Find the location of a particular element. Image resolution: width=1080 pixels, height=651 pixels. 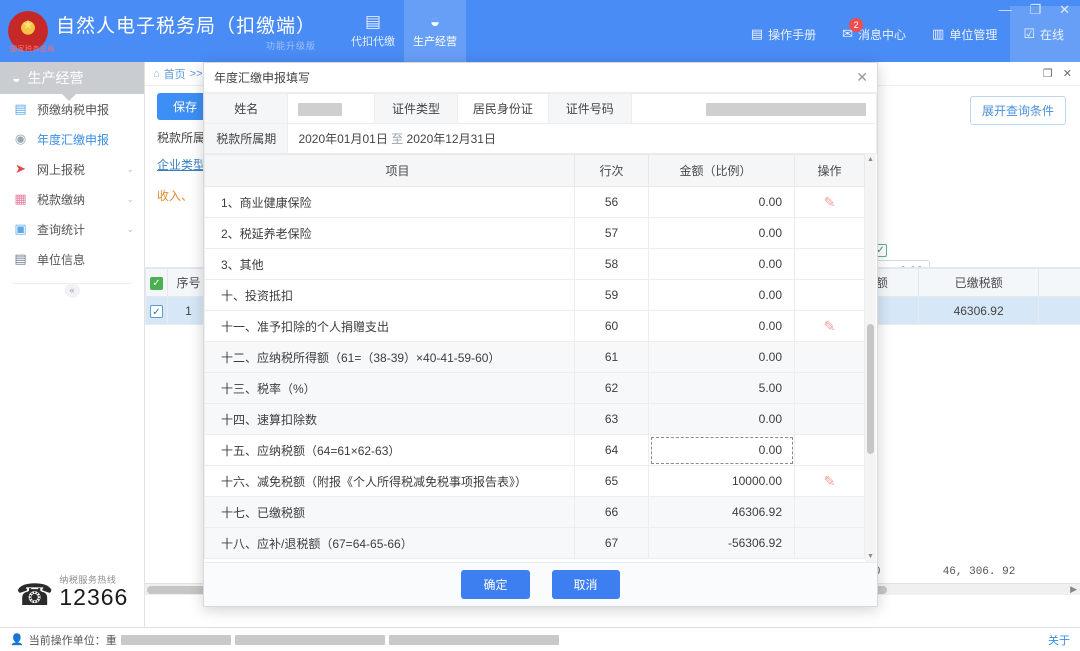

declaration-row: 3、其他 58 0.00 is located at coordinates (534, 264).